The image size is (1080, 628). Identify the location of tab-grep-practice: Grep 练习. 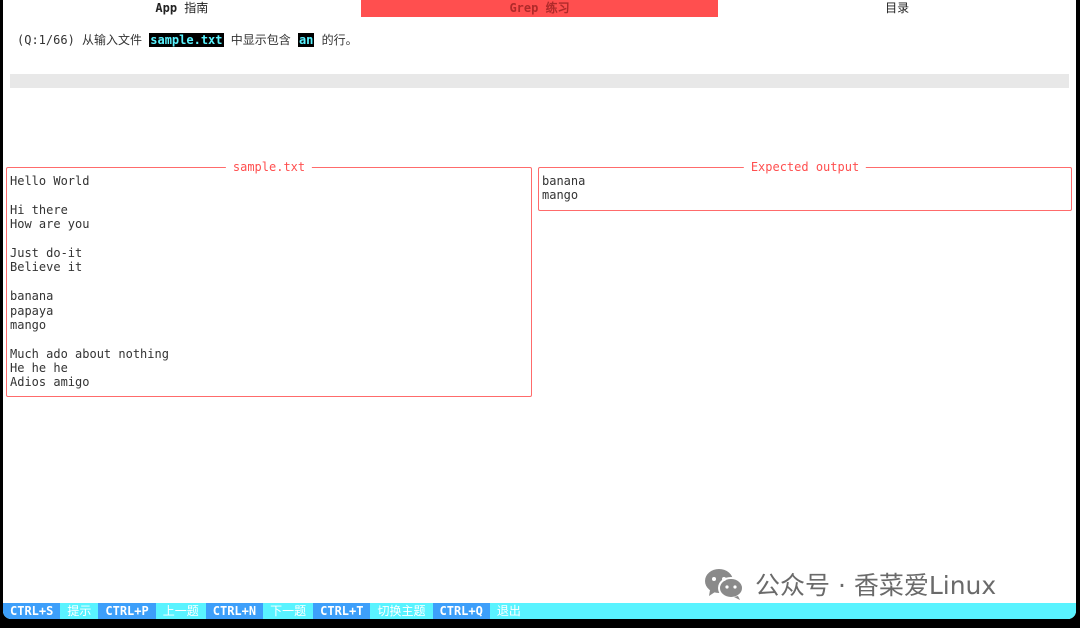
(539, 8).